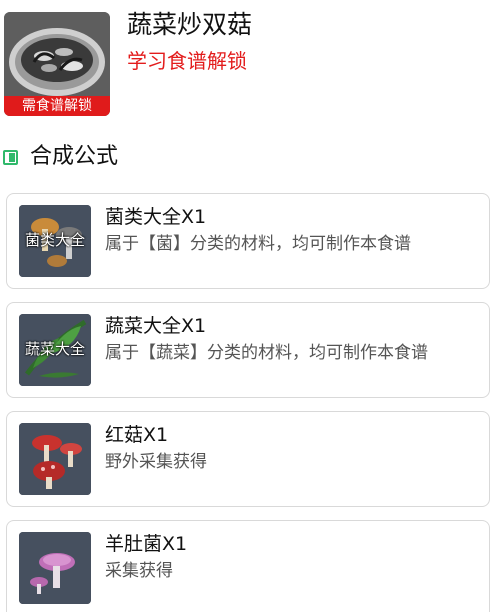 The height and width of the screenshot is (612, 500). What do you see at coordinates (266, 353) in the screenshot?
I see `ingredient-desc: 属于【蔬菜】分类的材料，均可制作本食谱` at bounding box center [266, 353].